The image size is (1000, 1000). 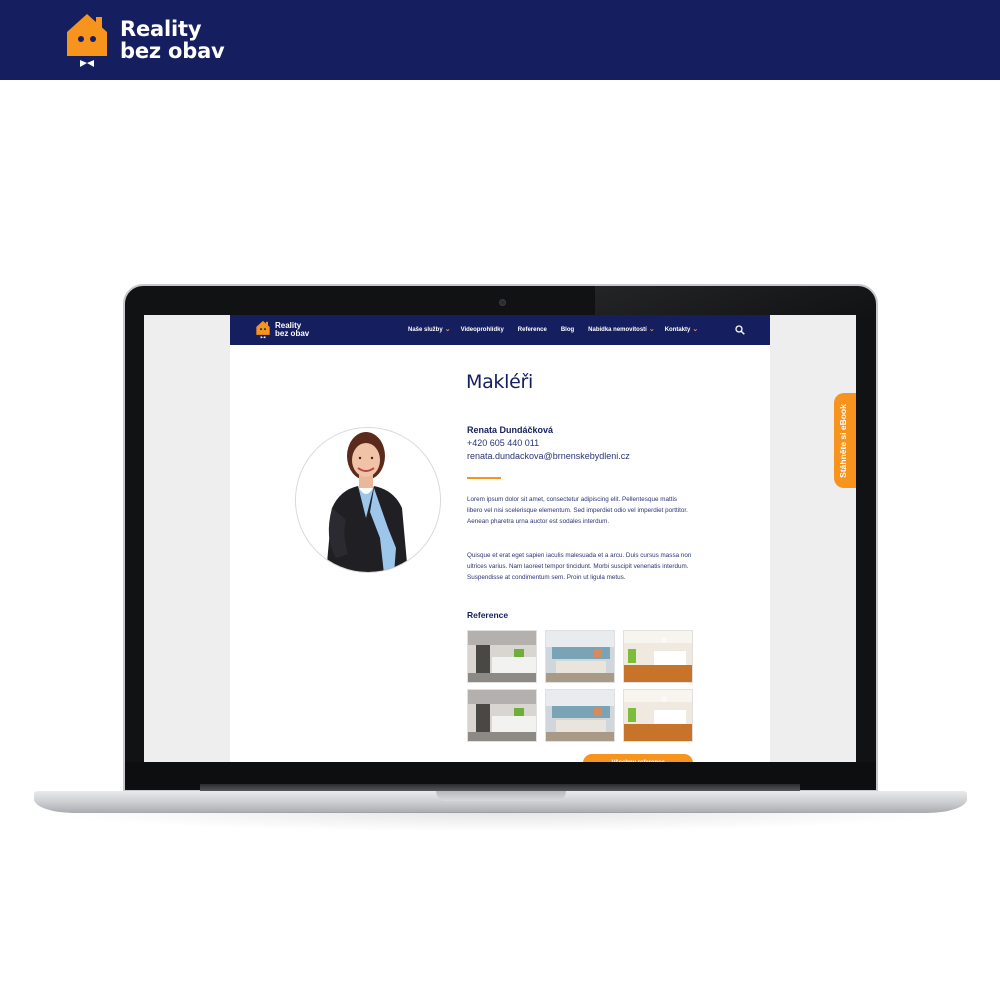 What do you see at coordinates (617, 330) in the screenshot?
I see `nav-item-label: Nabídka nemovitostí` at bounding box center [617, 330].